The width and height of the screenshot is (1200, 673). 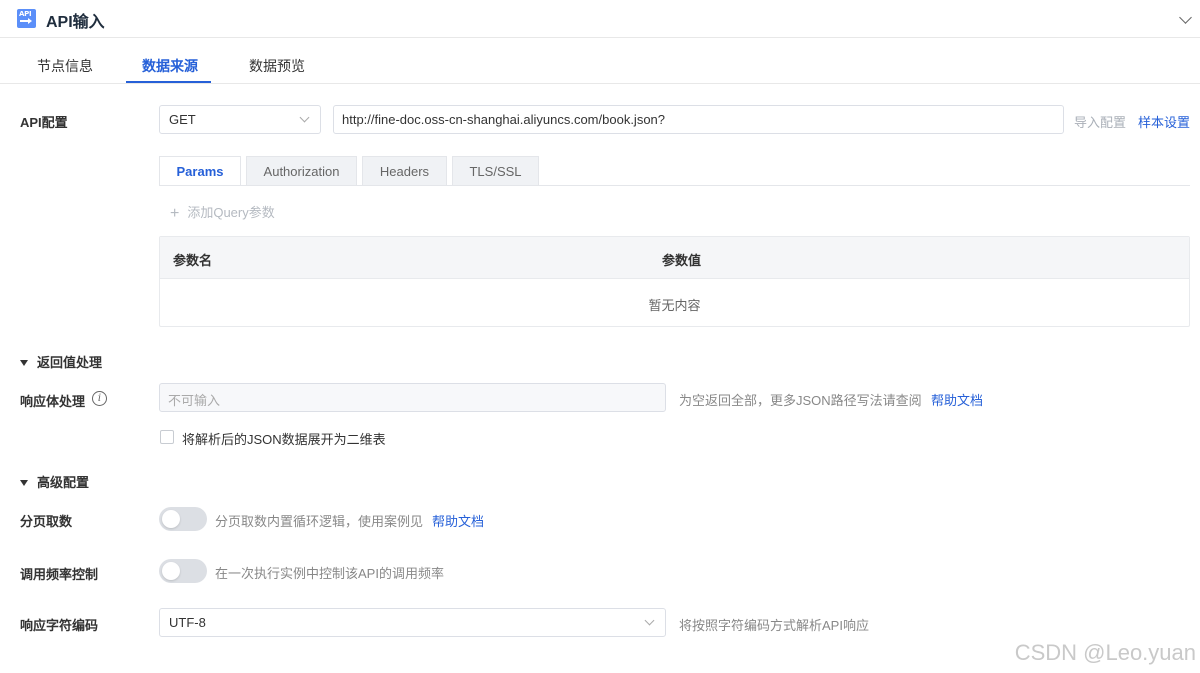 I want to click on plus-icon: +, so click(x=175, y=213).